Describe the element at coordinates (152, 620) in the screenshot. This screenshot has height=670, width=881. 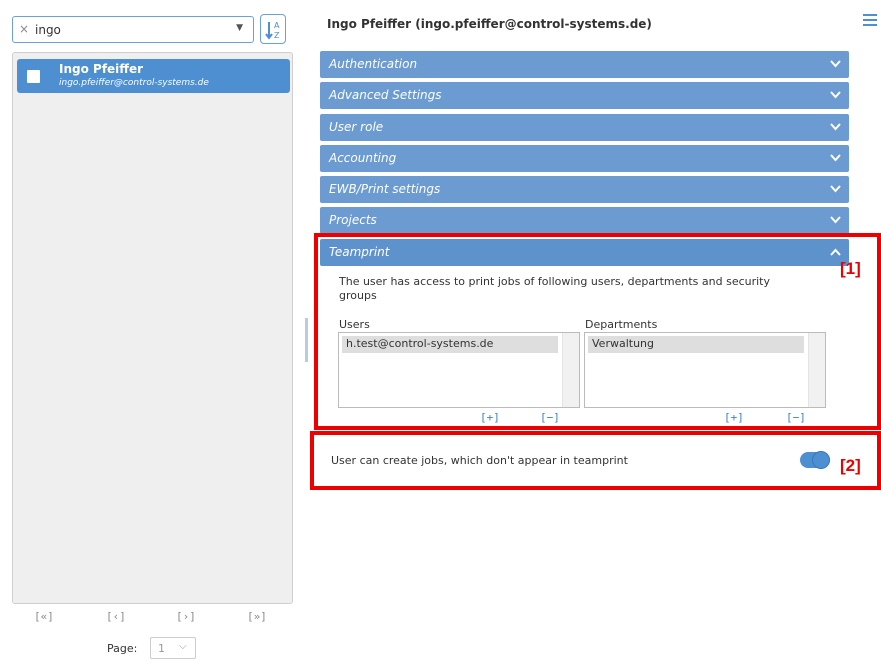
I see `pagination: [«] [‹] [›] [»]` at that location.